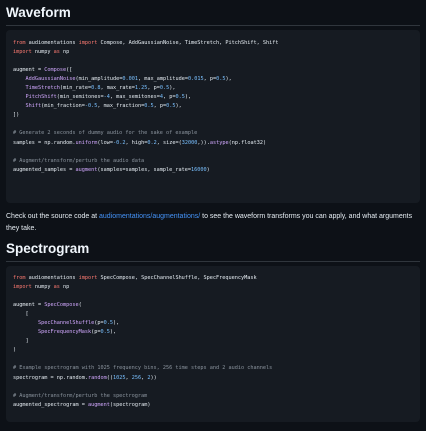 The image size is (426, 431). Describe the element at coordinates (69, 70) in the screenshot. I see `code-text: ([` at that location.